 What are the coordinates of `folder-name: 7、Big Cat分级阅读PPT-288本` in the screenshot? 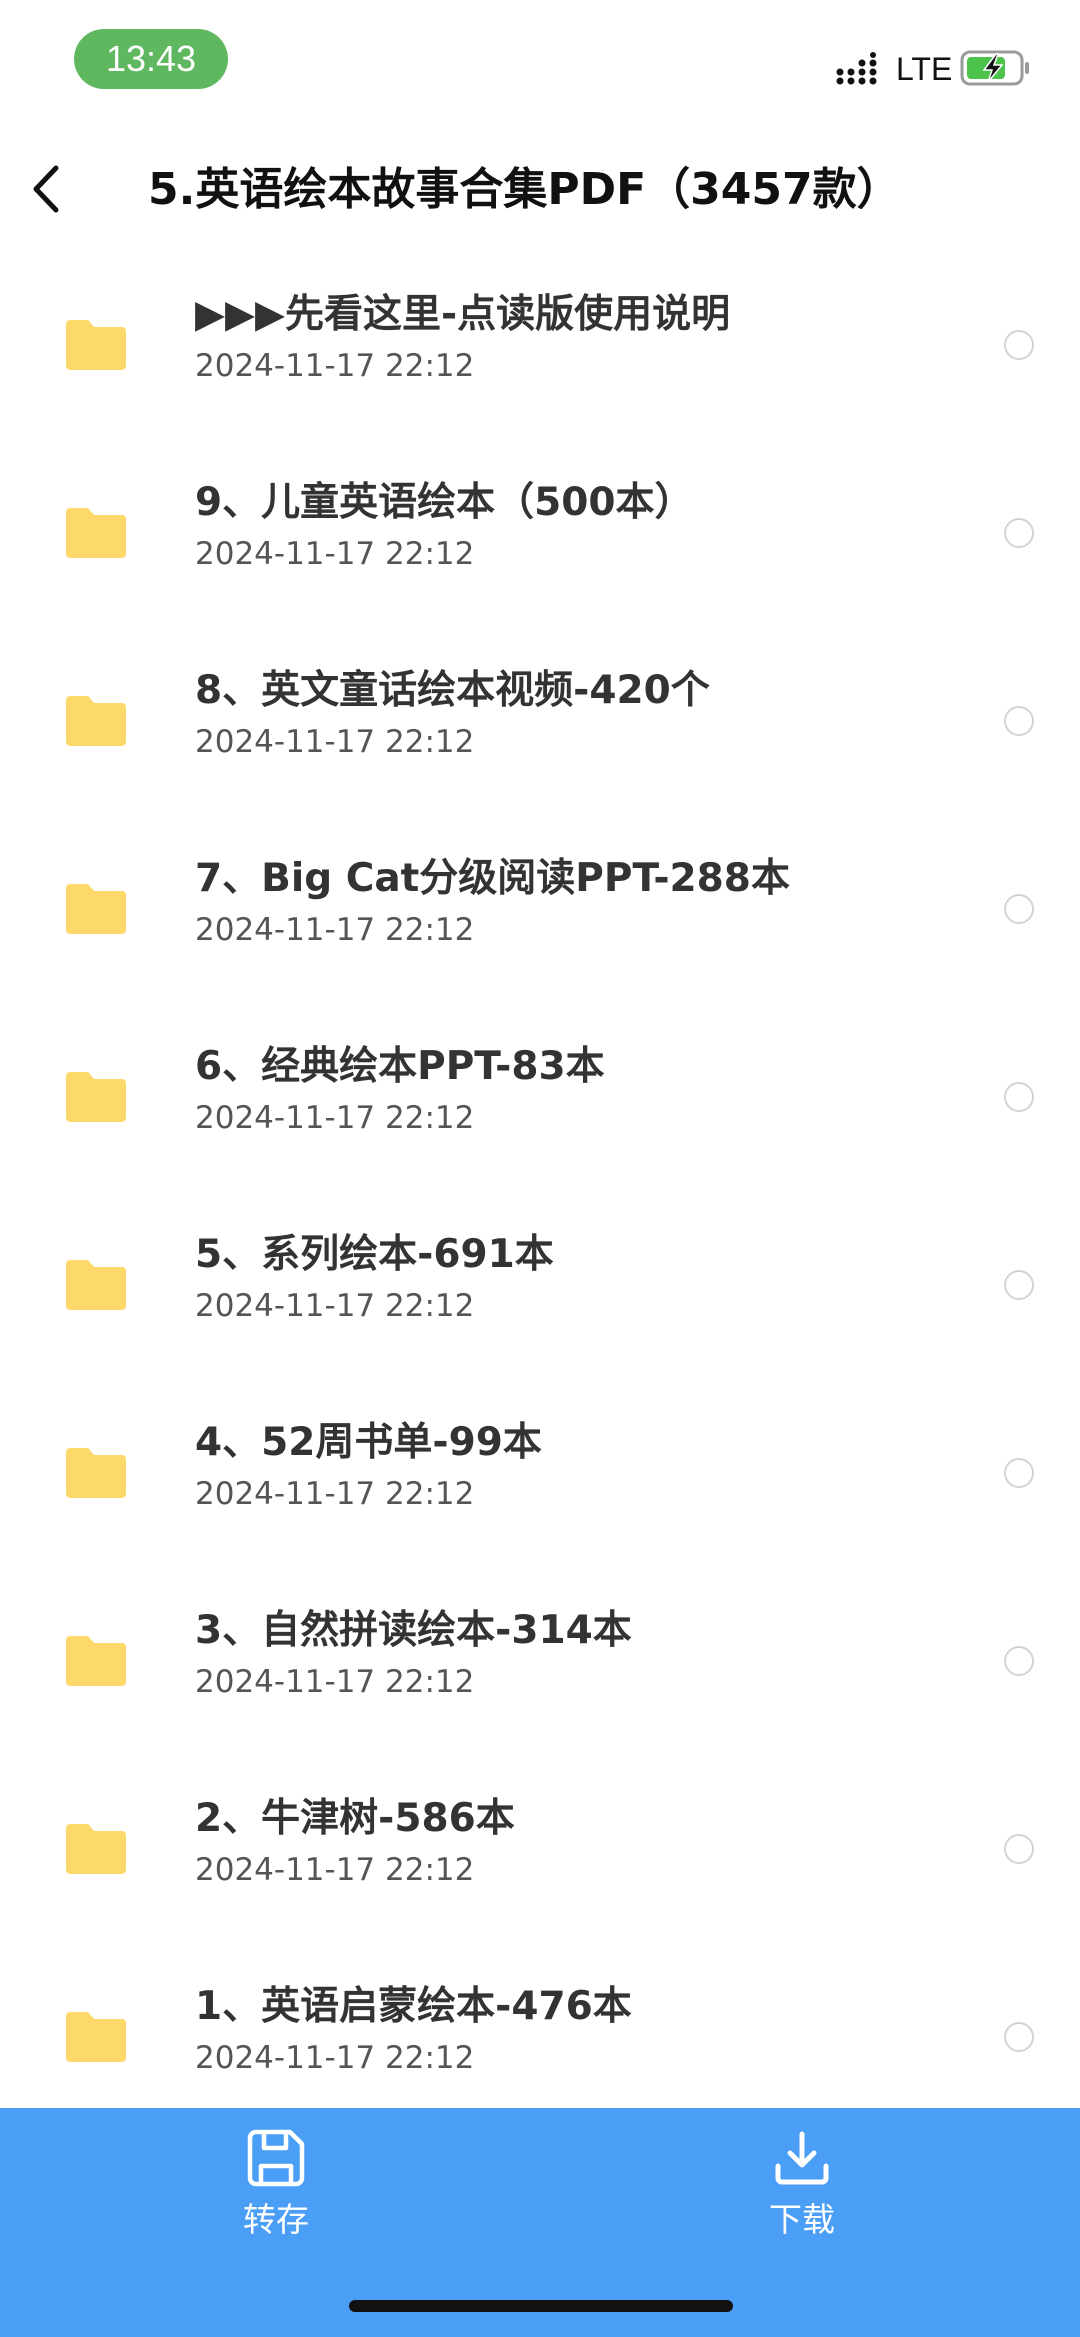 It's located at (492, 878).